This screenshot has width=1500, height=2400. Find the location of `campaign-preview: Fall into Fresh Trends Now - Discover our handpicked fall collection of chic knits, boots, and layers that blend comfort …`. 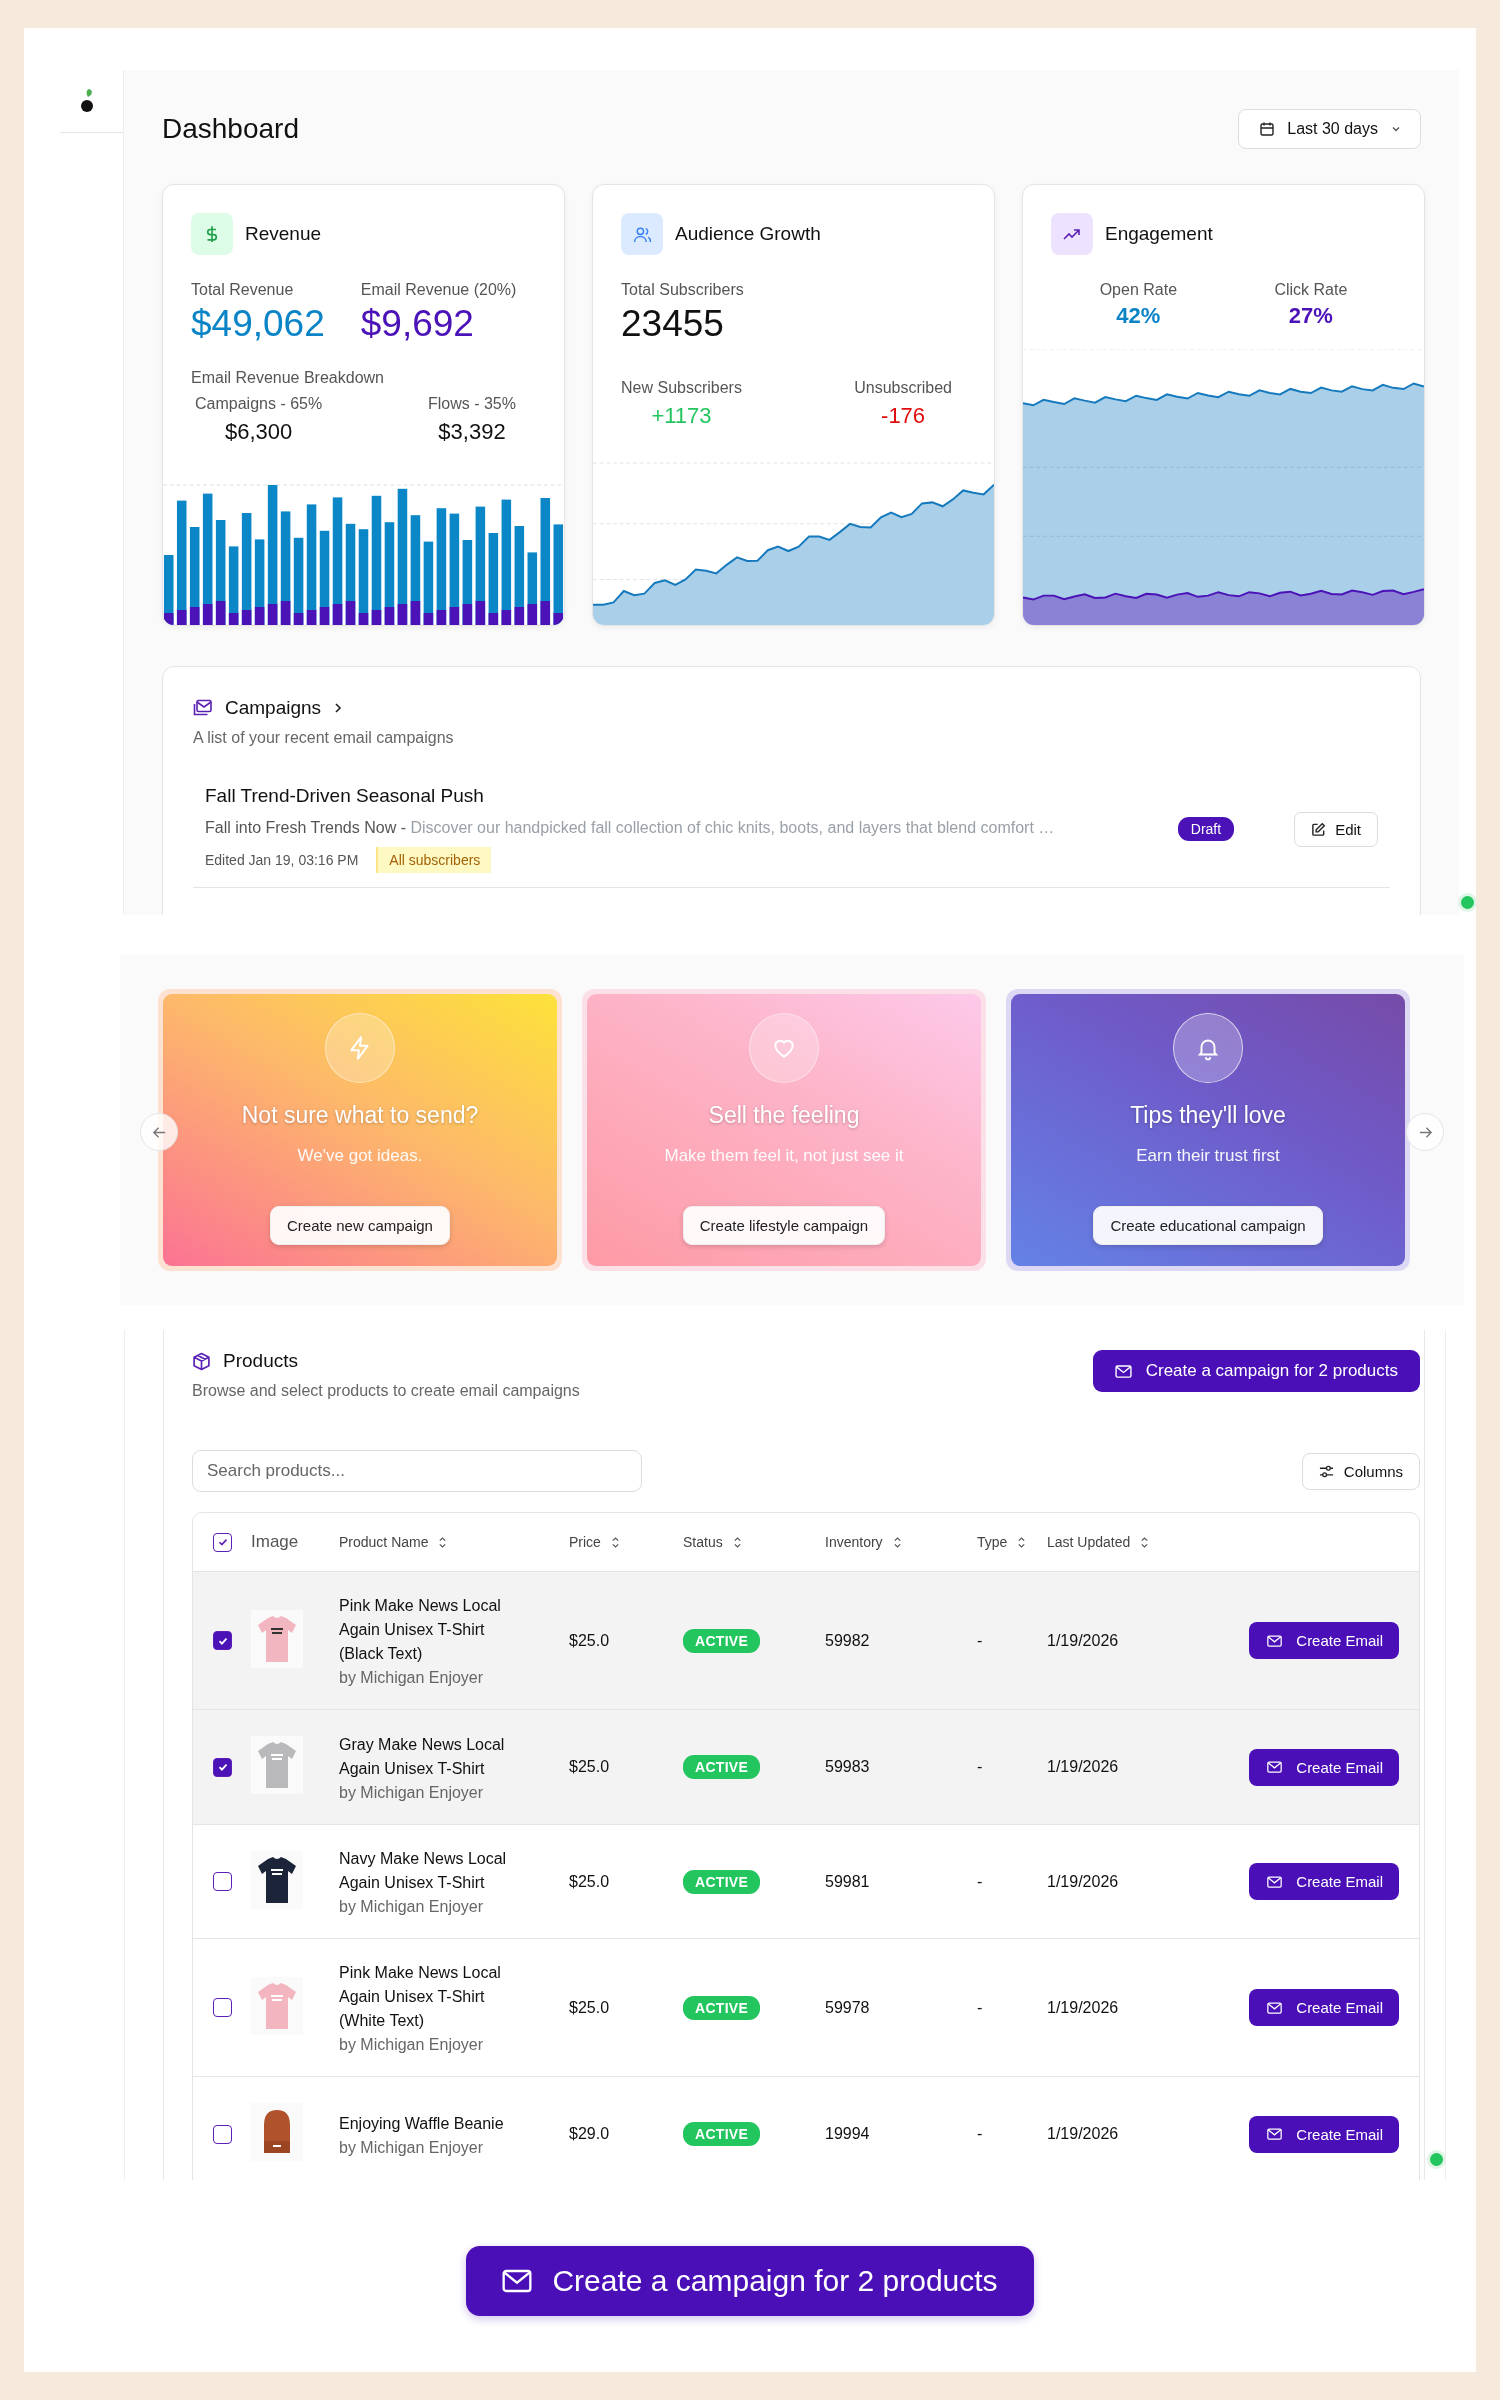

campaign-preview: Fall into Fresh Trends Now - Discover our handpicked fall collection of chic knits, boots, and layers that blend comfort … is located at coordinates (630, 828).